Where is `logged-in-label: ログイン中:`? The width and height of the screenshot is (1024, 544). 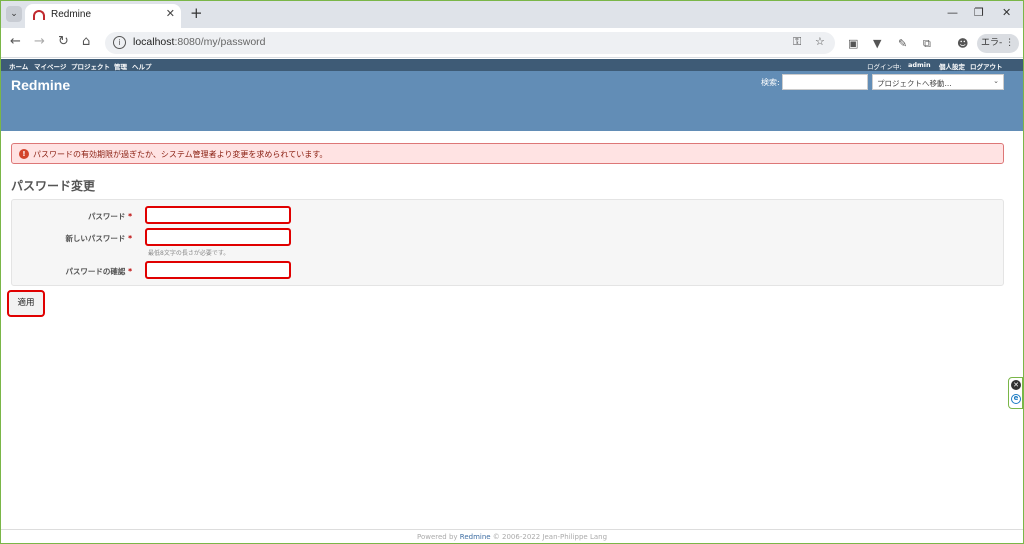
logged-in-label: ログイン中: is located at coordinates (884, 67).